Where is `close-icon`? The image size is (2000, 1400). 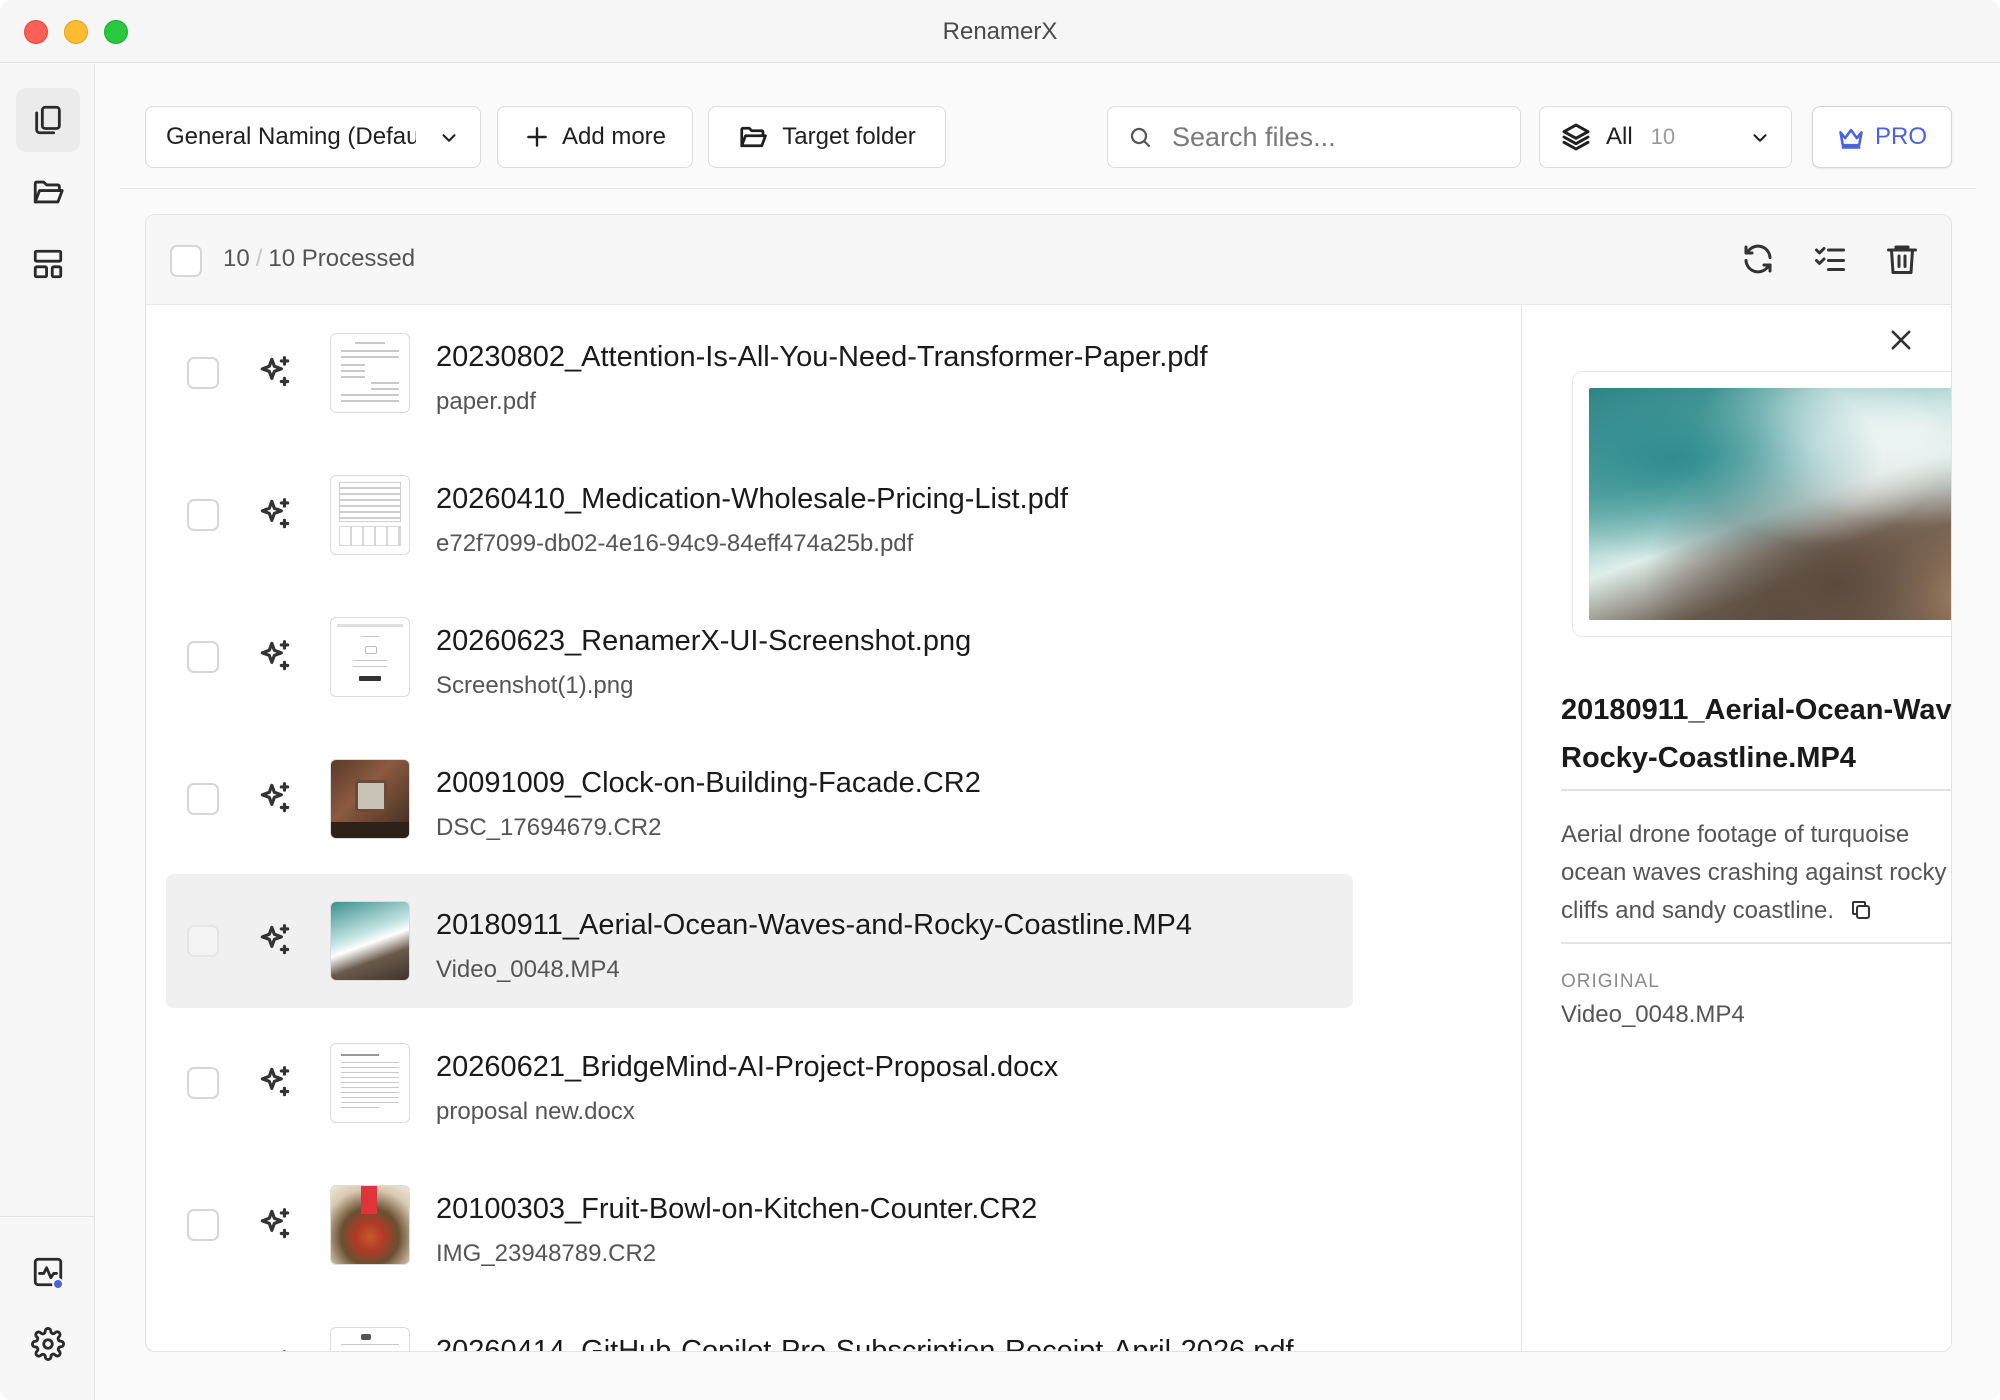
close-icon is located at coordinates (1901, 340).